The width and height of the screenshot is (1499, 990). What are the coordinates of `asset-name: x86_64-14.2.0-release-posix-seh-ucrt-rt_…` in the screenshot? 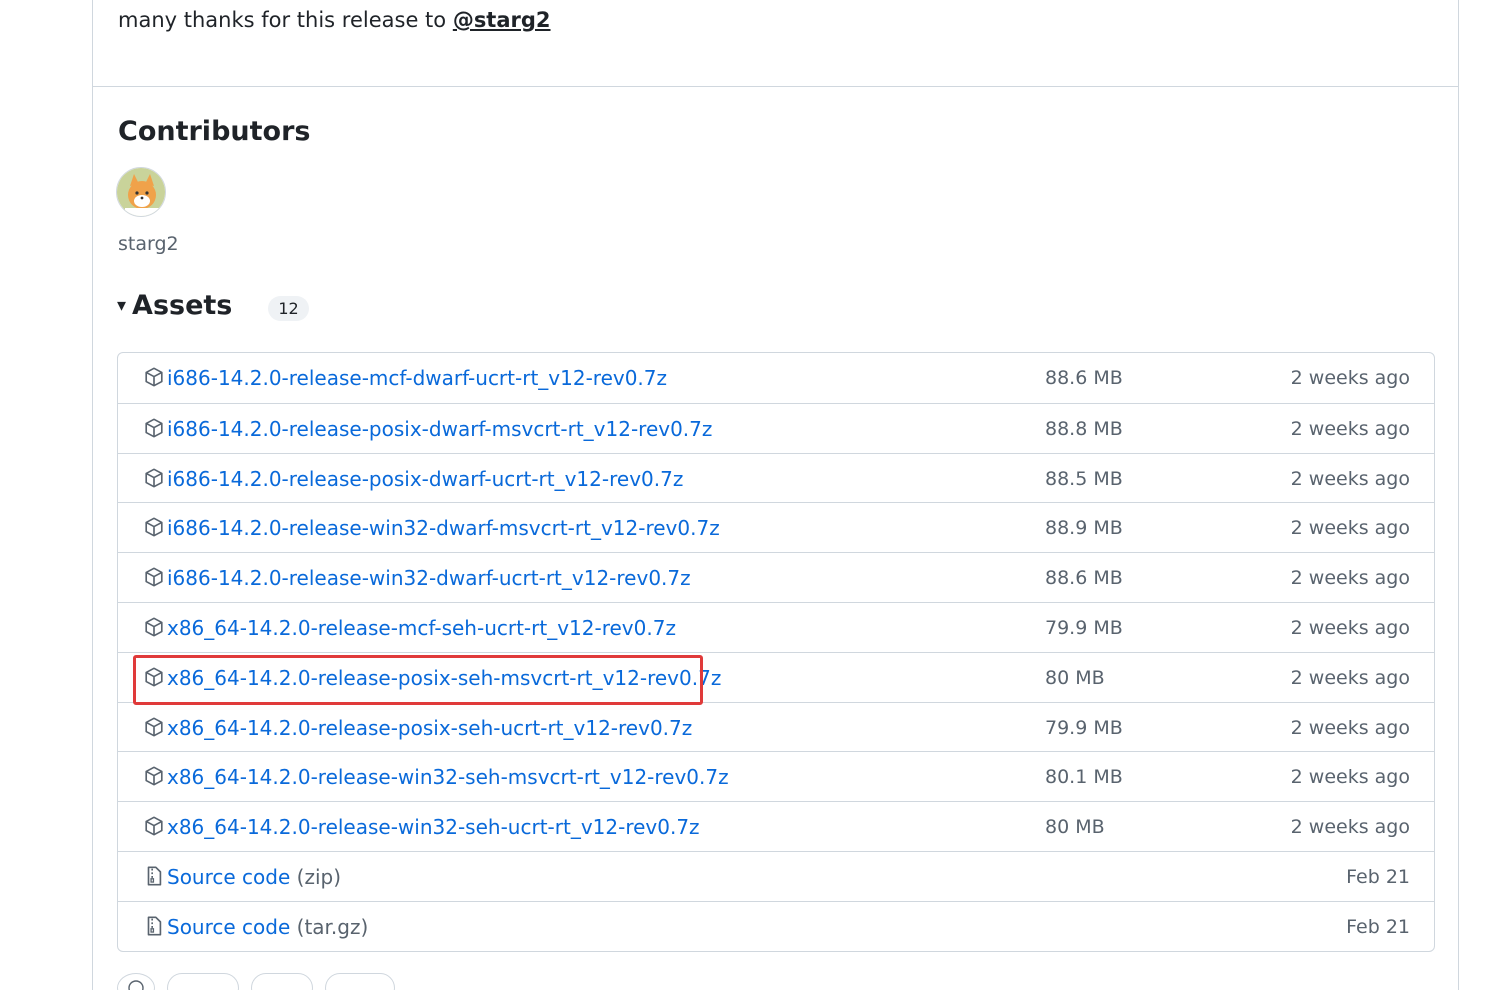 It's located at (430, 727).